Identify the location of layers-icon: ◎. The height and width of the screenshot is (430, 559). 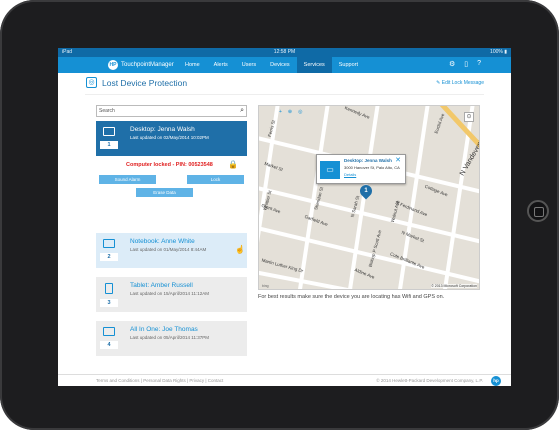
(300, 112).